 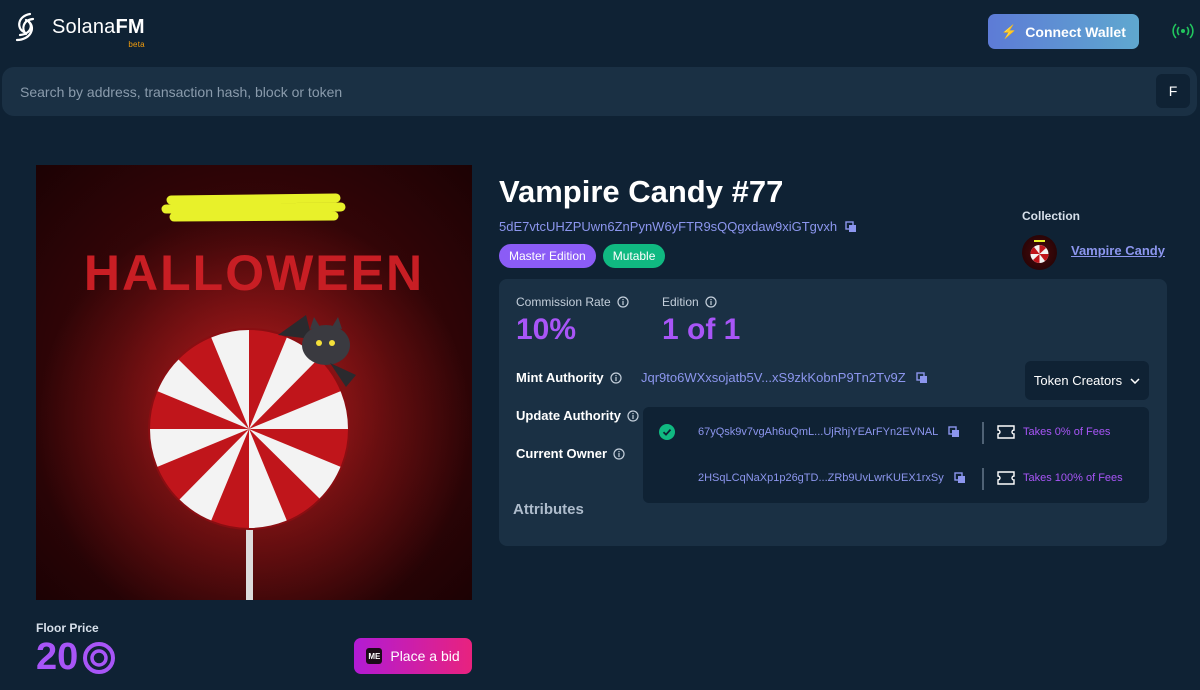 I want to click on creator-address: 67yQsk9v7vgAh6uQmL...UjRhjYEArFYn2EVNAL, so click(x=829, y=432).